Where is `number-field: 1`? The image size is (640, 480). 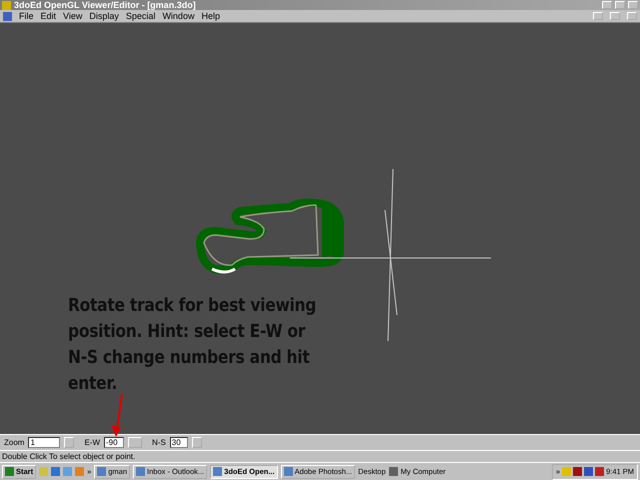 number-field: 1 is located at coordinates (44, 442).